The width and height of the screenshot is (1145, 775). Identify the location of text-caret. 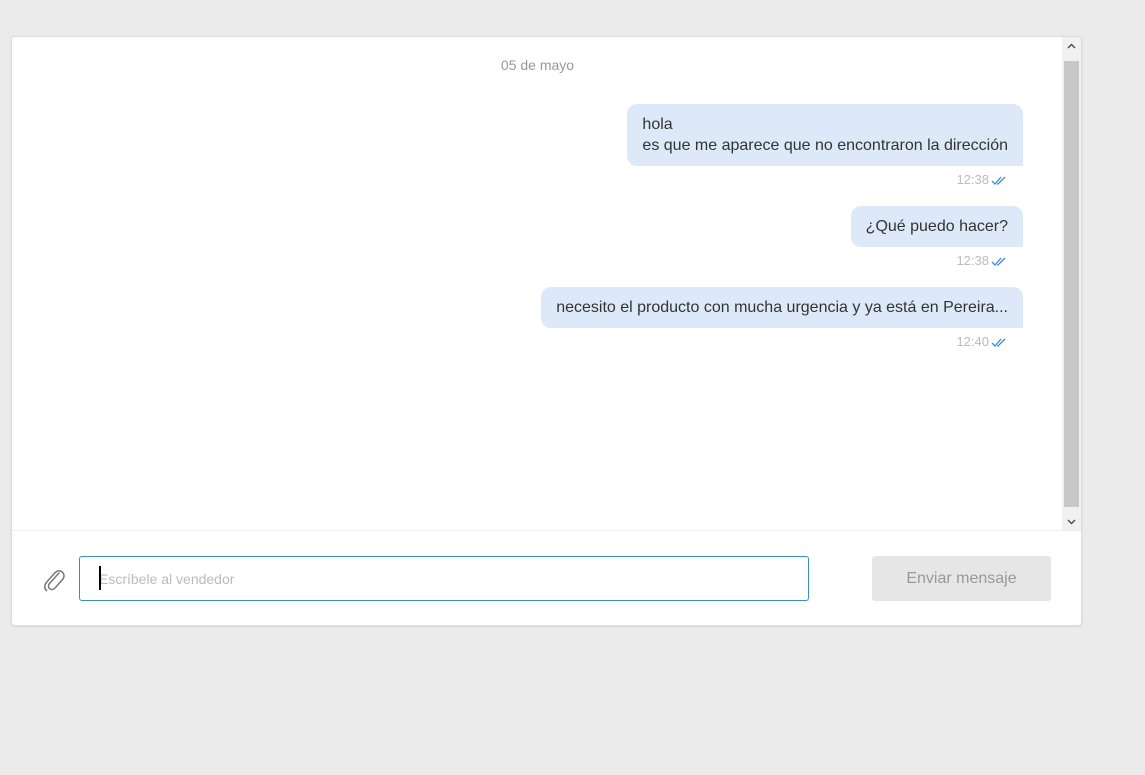
(100, 578).